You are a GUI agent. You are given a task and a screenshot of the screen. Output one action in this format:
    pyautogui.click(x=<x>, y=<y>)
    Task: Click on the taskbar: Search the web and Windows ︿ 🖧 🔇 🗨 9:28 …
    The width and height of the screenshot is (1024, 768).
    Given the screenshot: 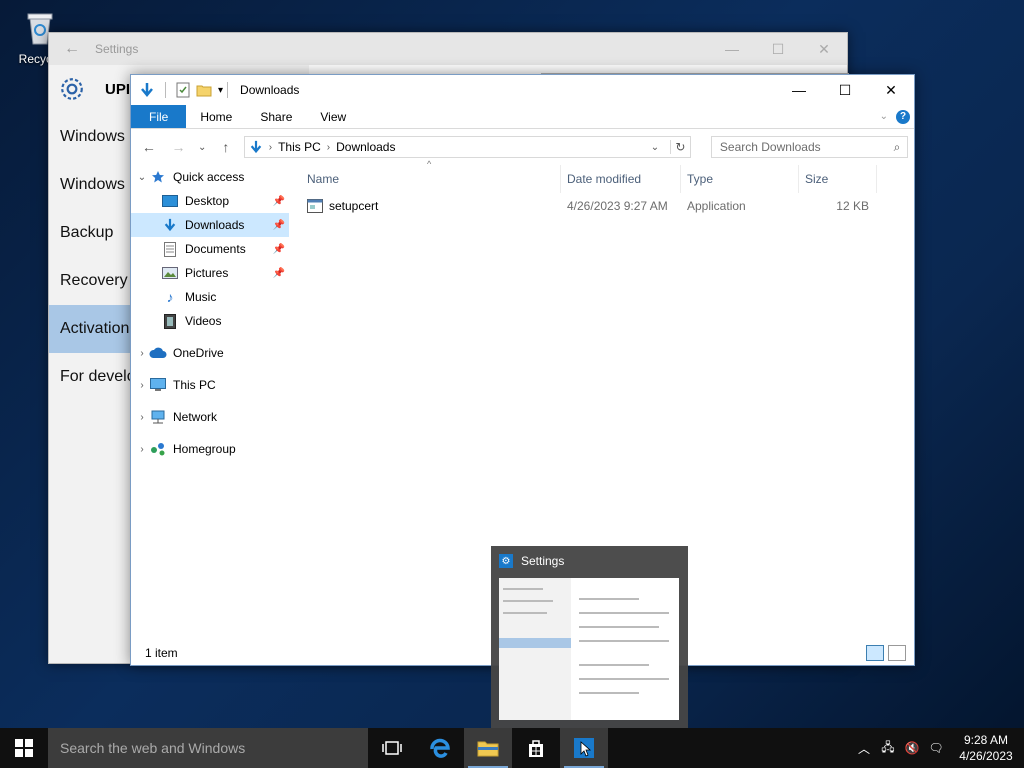 What is the action you would take?
    pyautogui.click(x=512, y=748)
    